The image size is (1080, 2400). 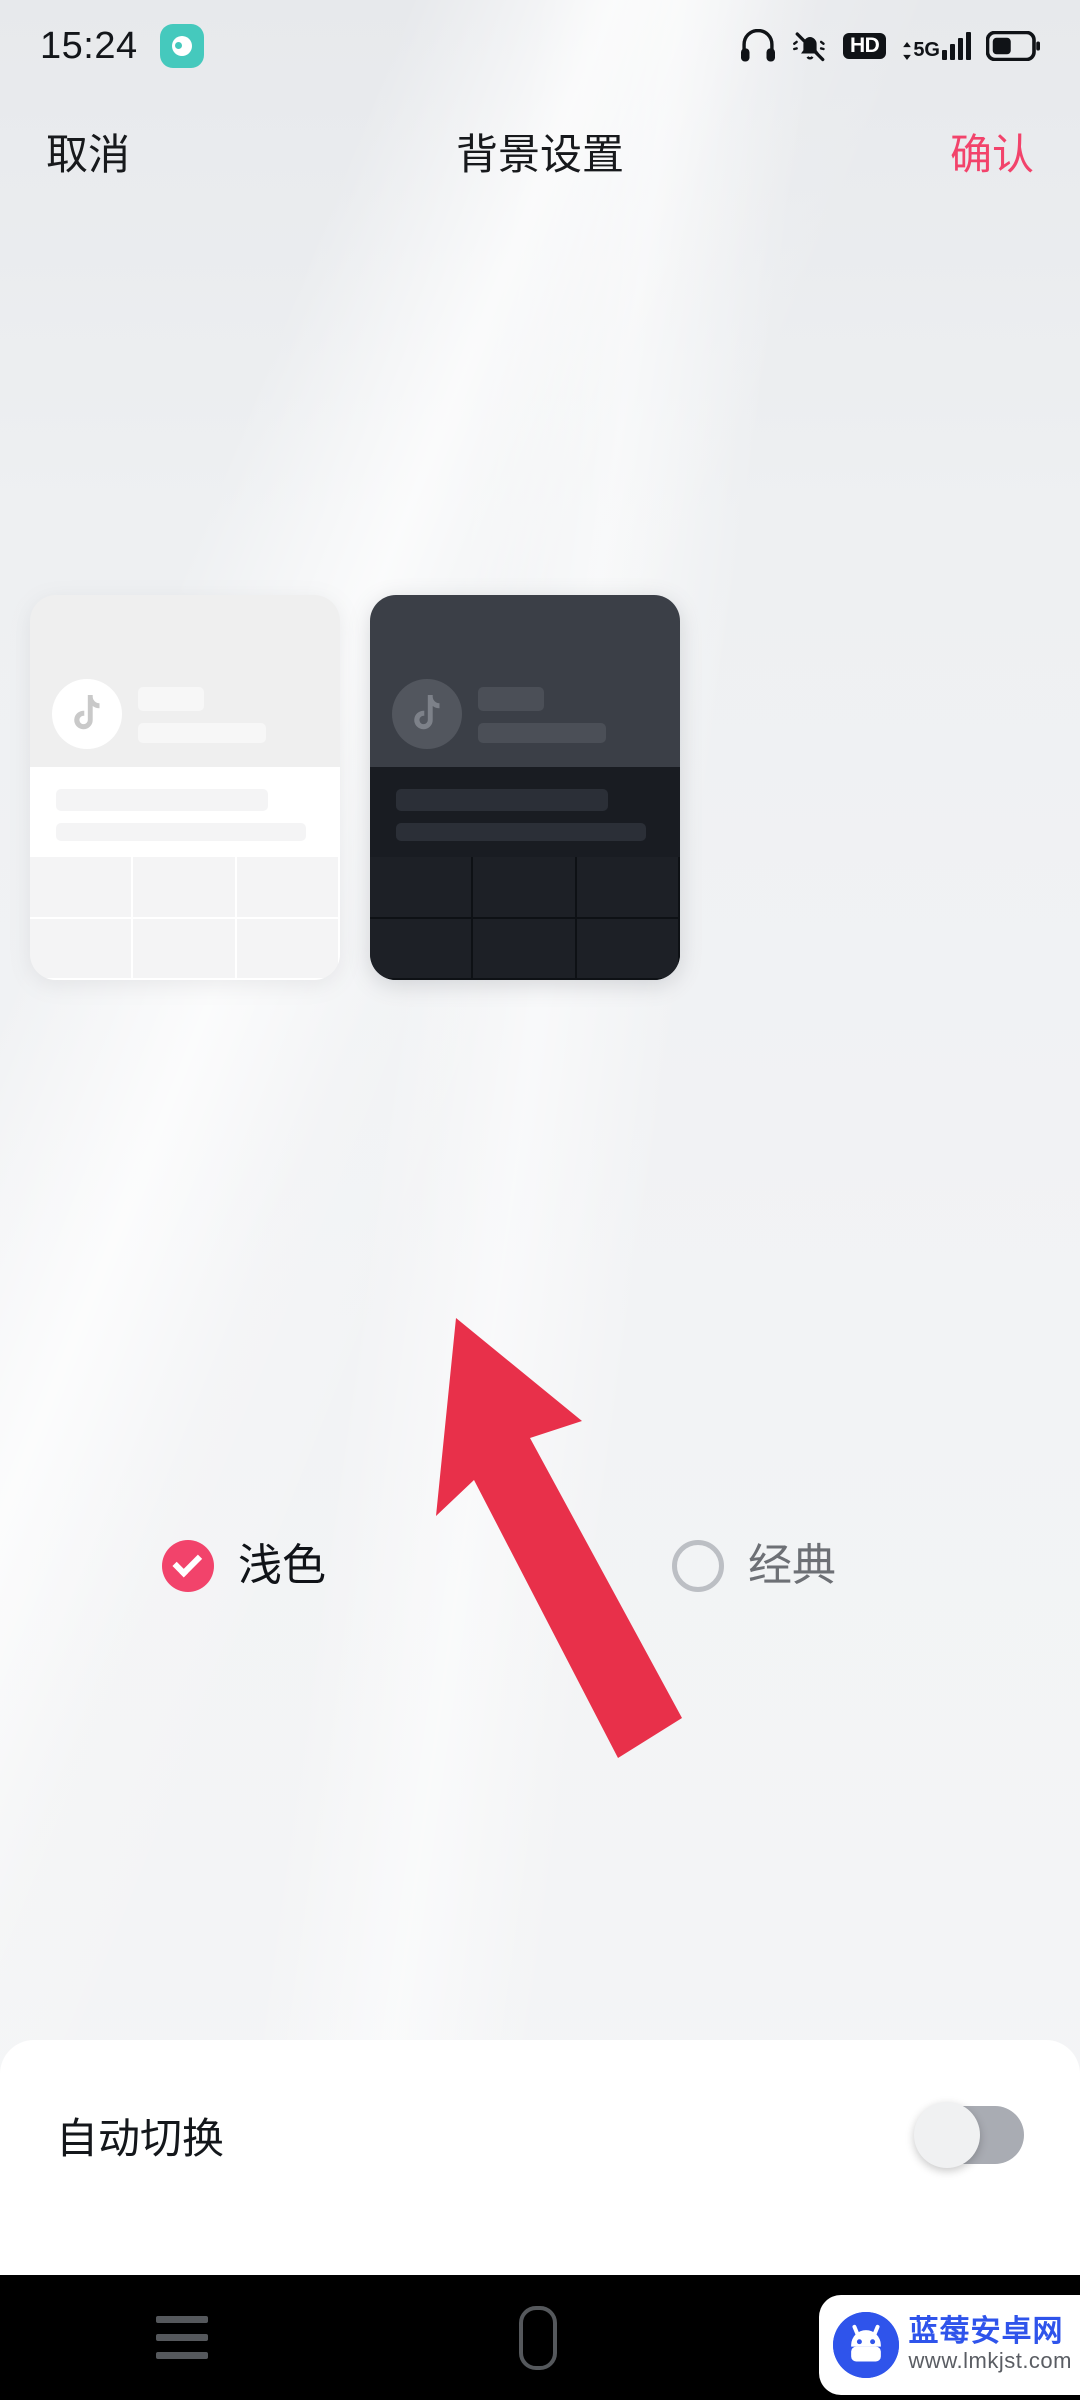 I want to click on theme-option-light: 浅色, so click(x=244, y=1566).